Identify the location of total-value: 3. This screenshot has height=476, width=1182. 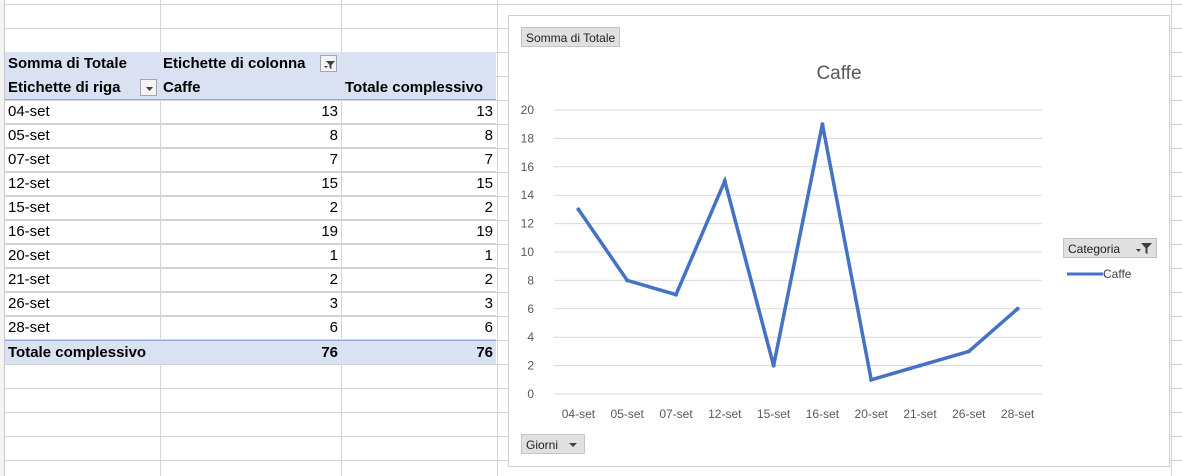
(419, 304).